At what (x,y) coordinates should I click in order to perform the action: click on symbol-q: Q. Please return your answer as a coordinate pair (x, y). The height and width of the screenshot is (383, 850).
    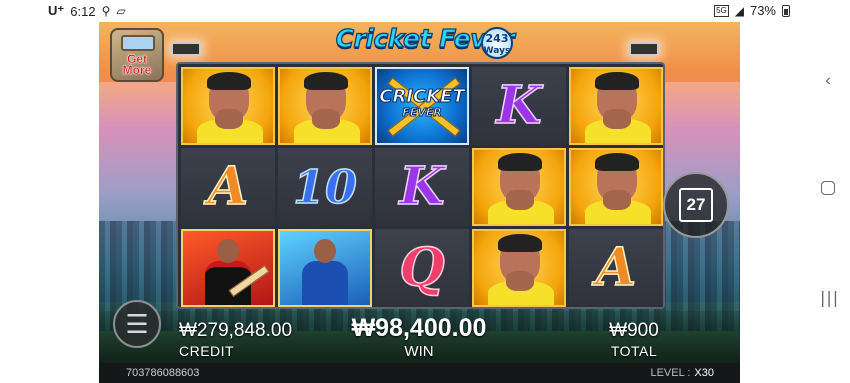
    Looking at the image, I should click on (422, 268).